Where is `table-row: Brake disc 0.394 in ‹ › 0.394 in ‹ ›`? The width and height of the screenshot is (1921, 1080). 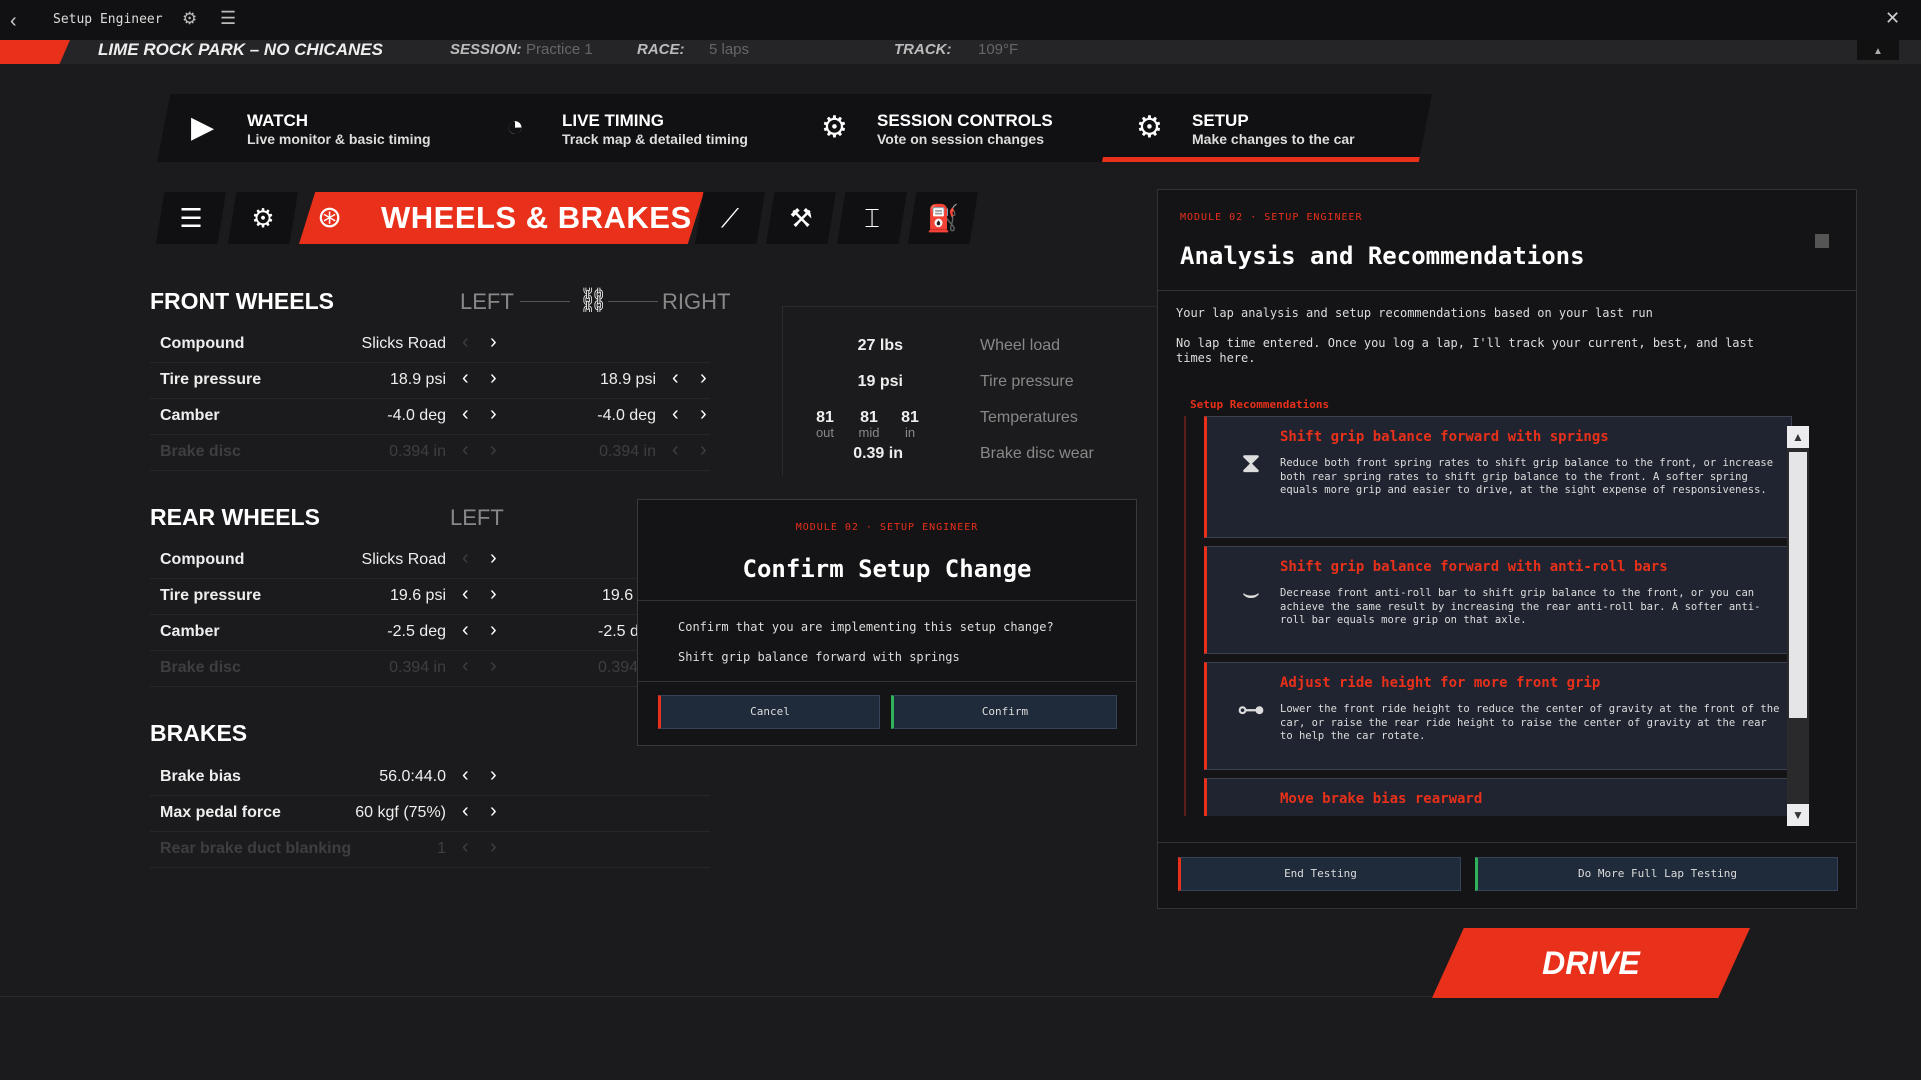
table-row: Brake disc 0.394 in ‹ › 0.394 in ‹ › is located at coordinates (430, 453).